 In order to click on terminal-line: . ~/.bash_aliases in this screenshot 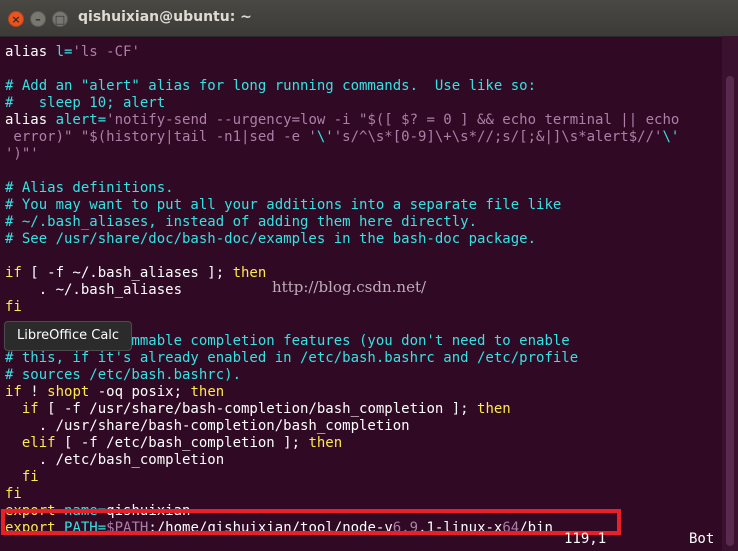, I will do `click(93, 290)`.